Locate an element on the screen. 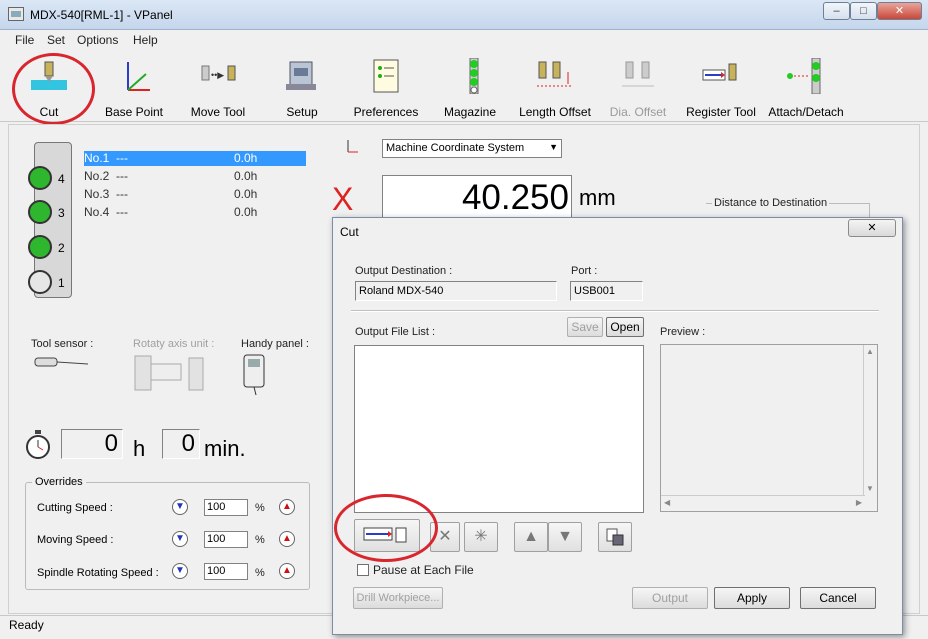 This screenshot has height=639, width=928. chevron-down-icon: ▼ is located at coordinates (553, 147).